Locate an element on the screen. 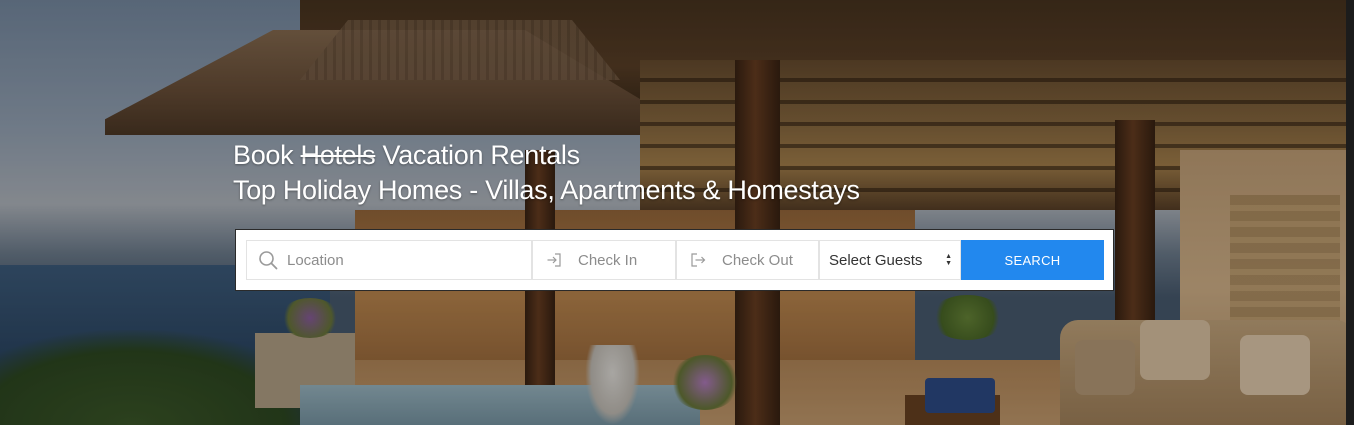 The image size is (1354, 425). location-placeholder: Location is located at coordinates (315, 260).